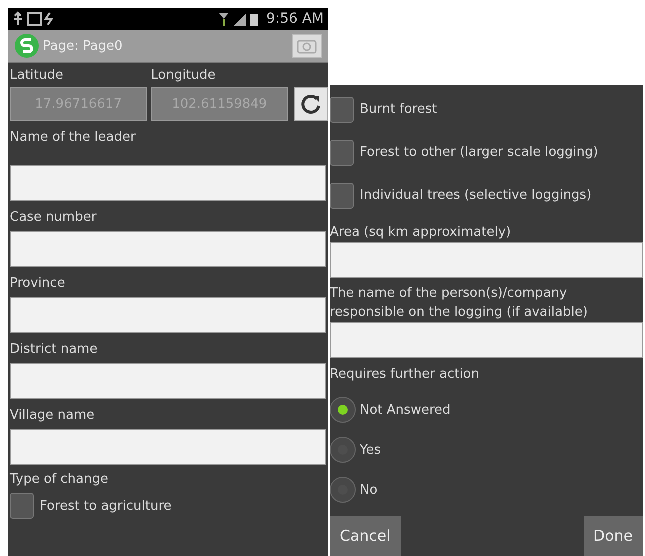 The image size is (645, 556). What do you see at coordinates (365, 536) in the screenshot?
I see `action-button: Cancel` at bounding box center [365, 536].